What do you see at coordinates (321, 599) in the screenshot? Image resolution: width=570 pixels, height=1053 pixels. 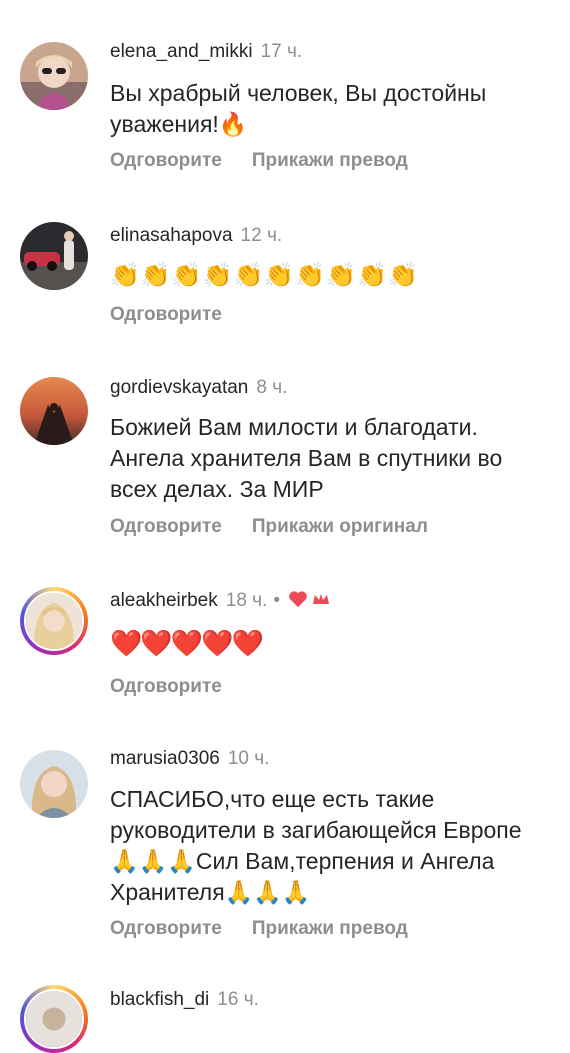 I see `crown-icon` at bounding box center [321, 599].